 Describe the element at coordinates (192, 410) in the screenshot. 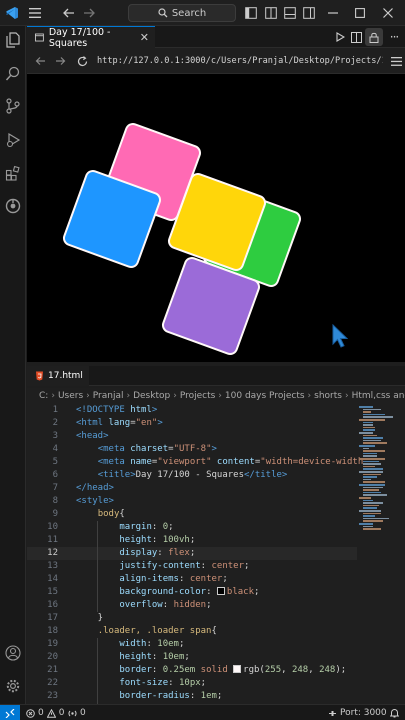

I see `code-line: 1 <!DOCTYPE html>` at that location.